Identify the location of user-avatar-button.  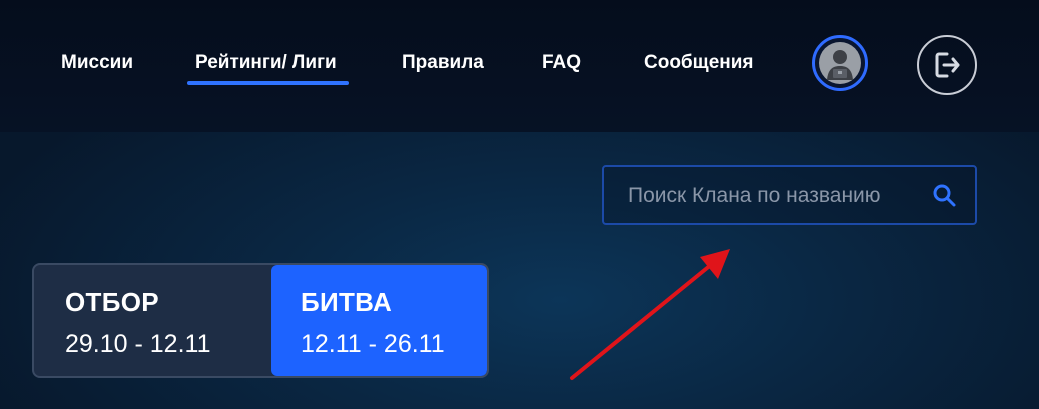
(840, 63).